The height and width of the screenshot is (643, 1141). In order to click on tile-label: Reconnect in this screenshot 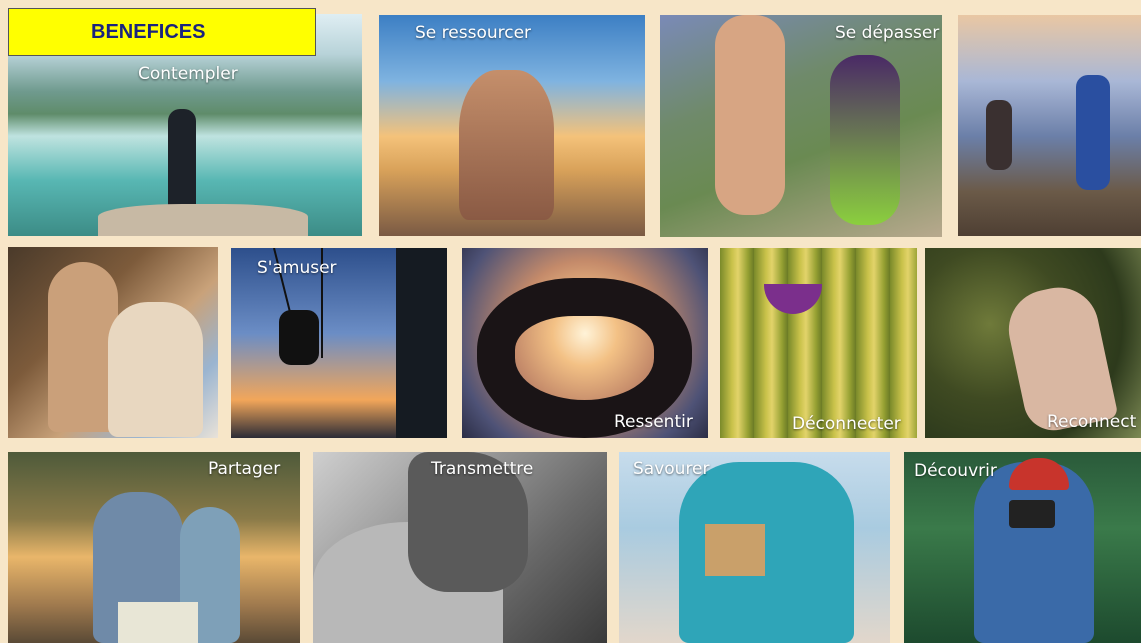, I will do `click(1092, 422)`.